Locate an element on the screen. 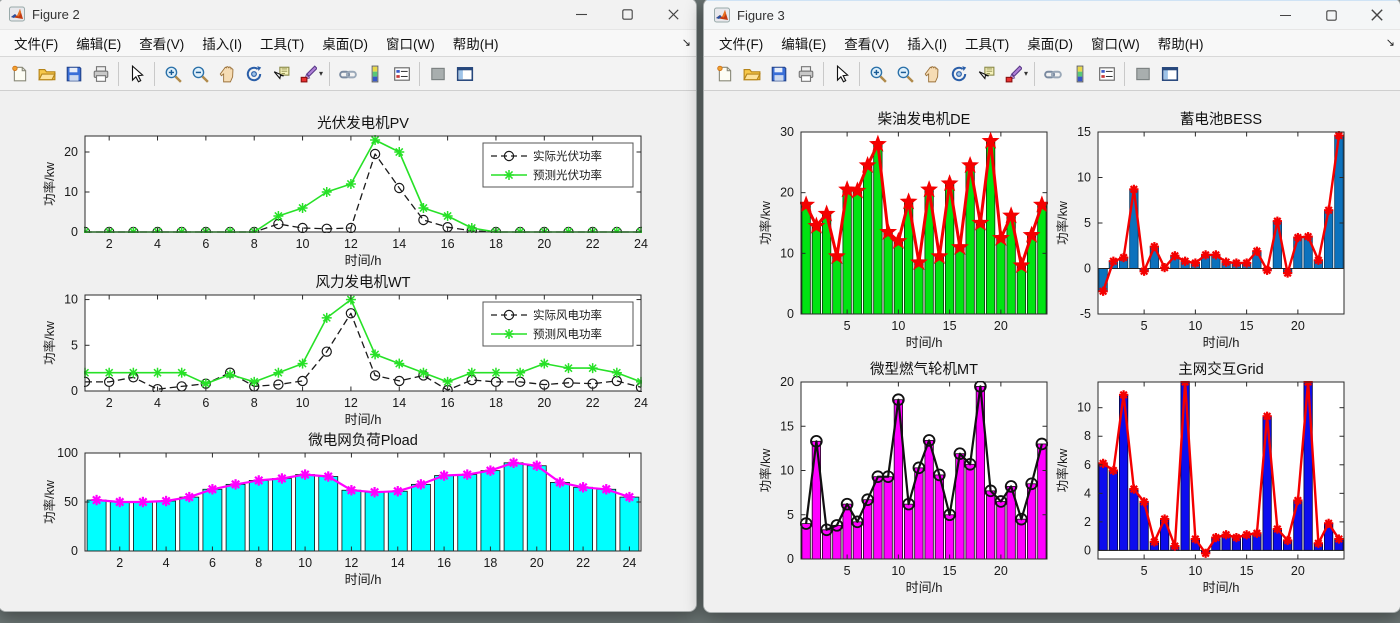 This screenshot has height=623, width=1400. matlab-icon is located at coordinates (17, 14).